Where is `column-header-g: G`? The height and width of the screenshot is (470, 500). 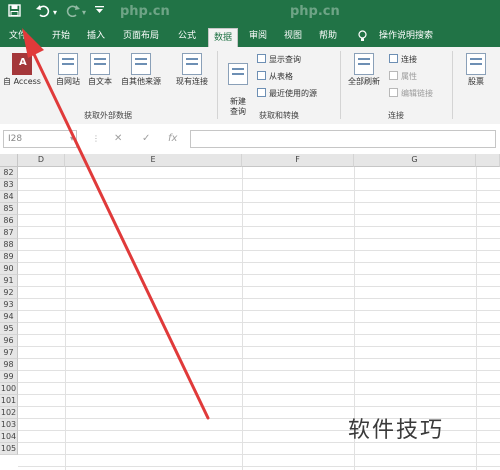
column-header-g: G is located at coordinates (415, 160).